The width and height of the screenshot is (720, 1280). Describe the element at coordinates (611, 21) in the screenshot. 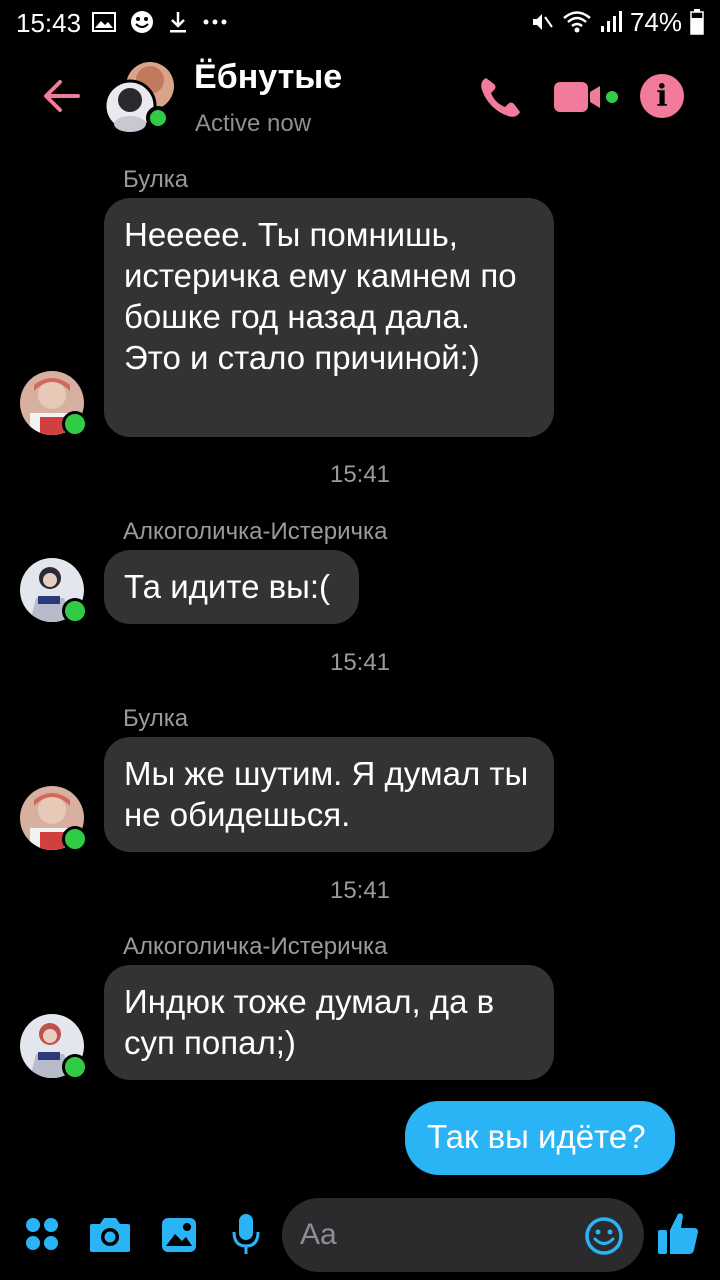

I see `signal-icon` at that location.